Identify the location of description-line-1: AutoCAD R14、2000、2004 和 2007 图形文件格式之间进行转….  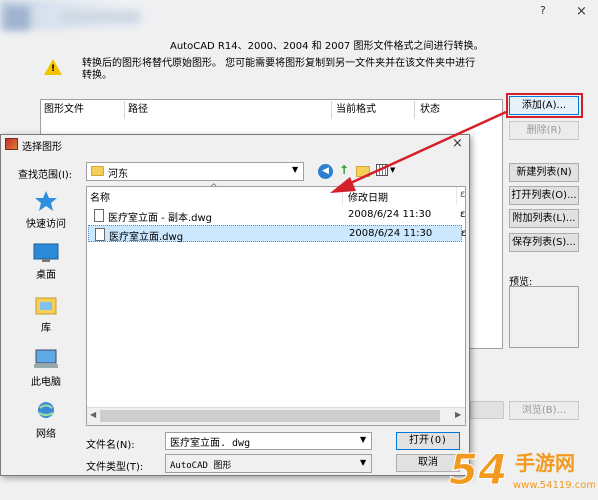
(327, 46).